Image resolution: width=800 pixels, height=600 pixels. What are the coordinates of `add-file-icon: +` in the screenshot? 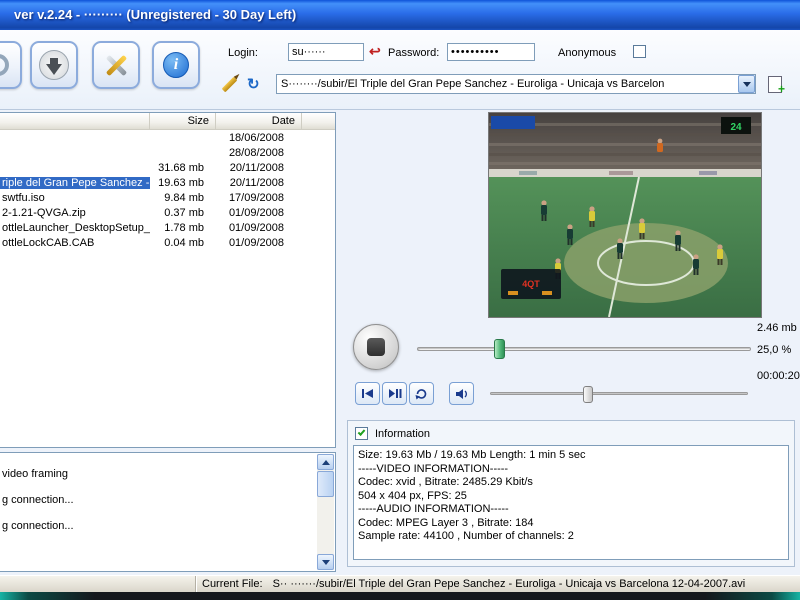 It's located at (776, 86).